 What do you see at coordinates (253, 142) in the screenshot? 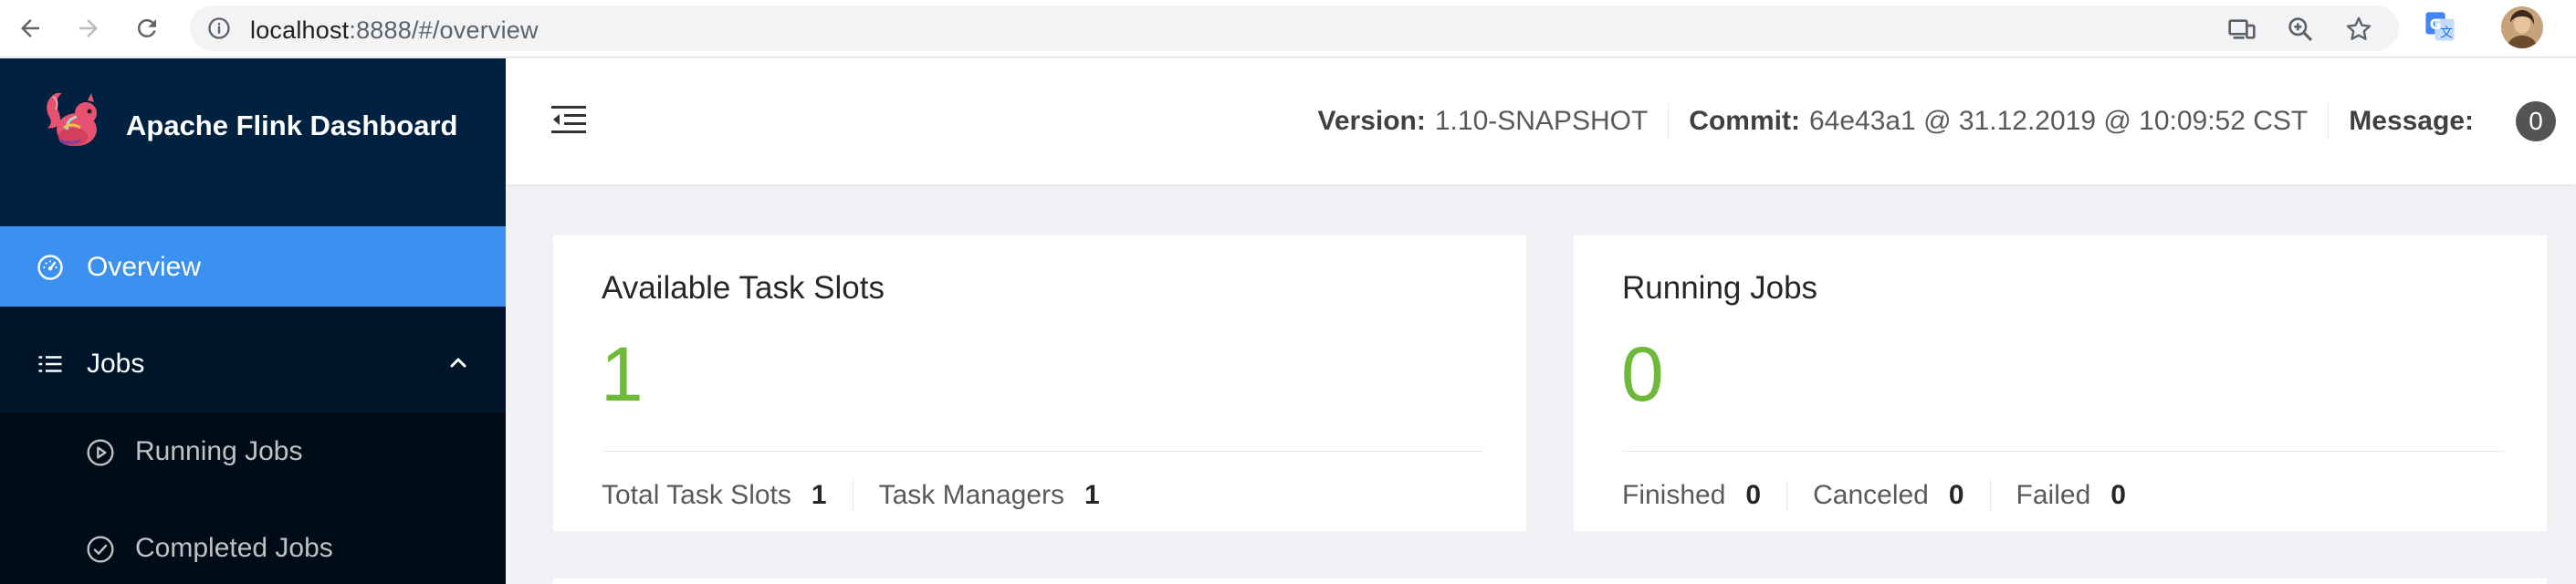
I see `brand: Apache Flink Dashboard` at bounding box center [253, 142].